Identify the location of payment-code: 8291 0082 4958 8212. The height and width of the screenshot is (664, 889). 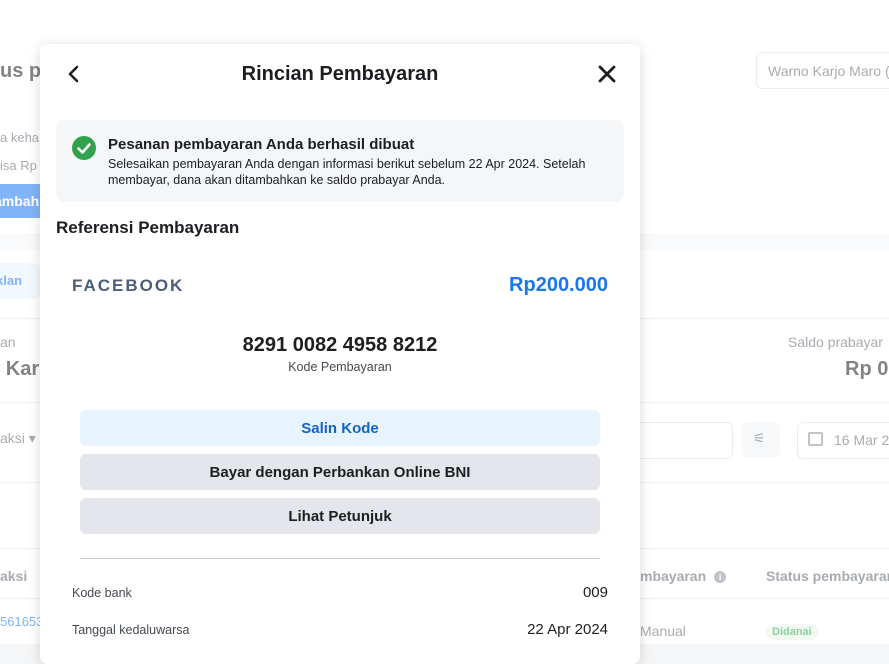
(340, 345).